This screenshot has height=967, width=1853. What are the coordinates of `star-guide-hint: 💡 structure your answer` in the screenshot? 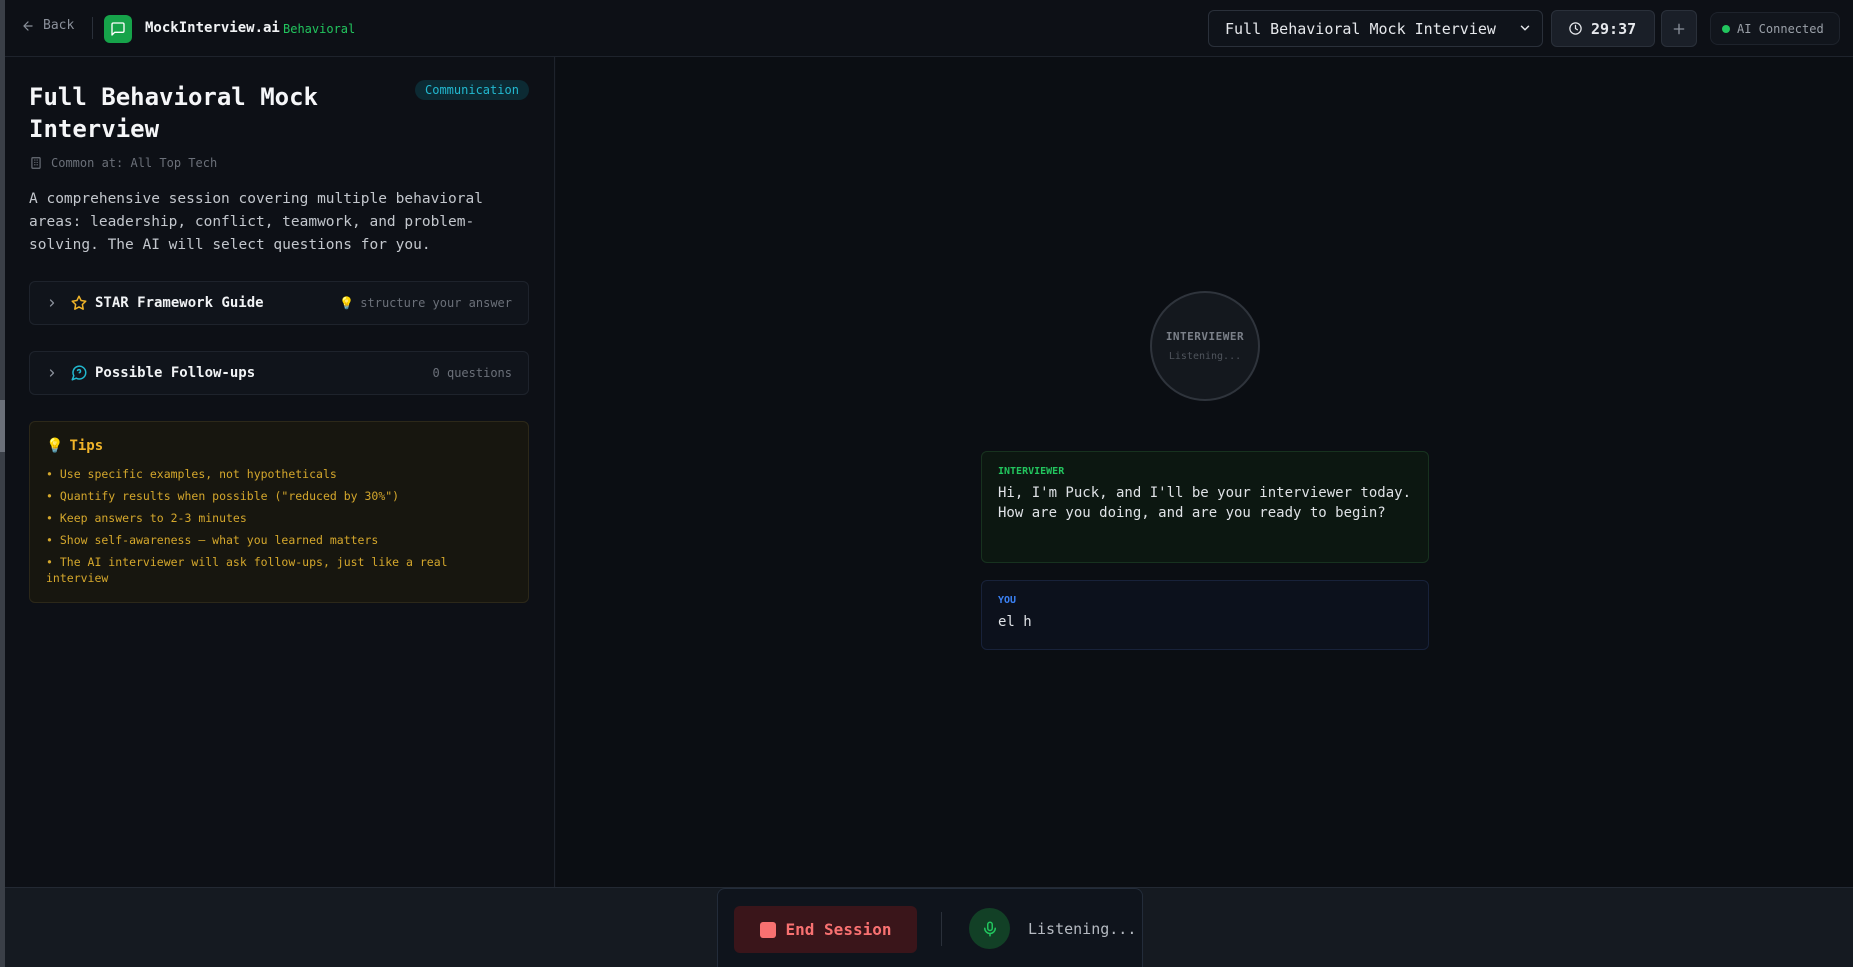 It's located at (425, 303).